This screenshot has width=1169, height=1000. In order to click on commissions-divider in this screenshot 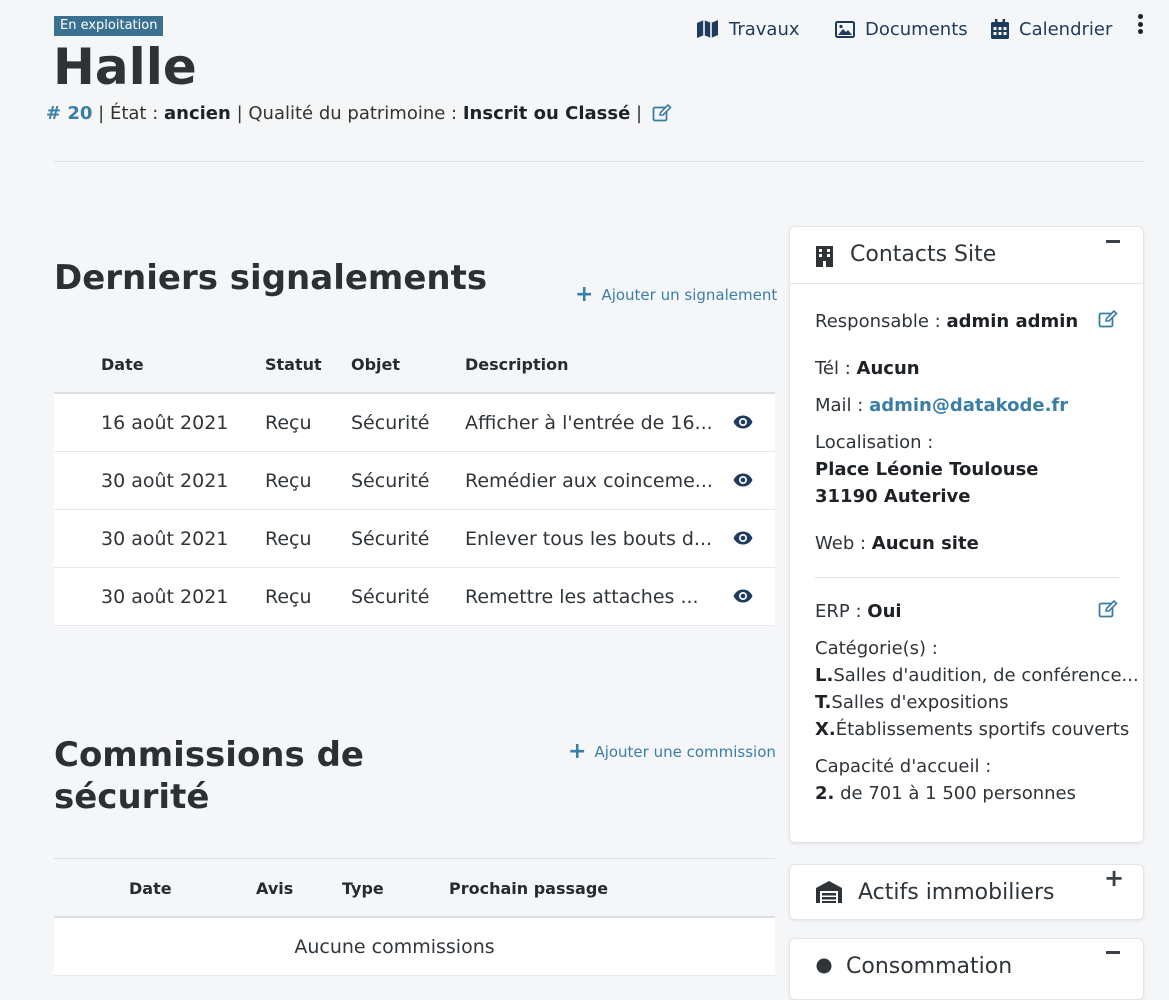, I will do `click(414, 858)`.